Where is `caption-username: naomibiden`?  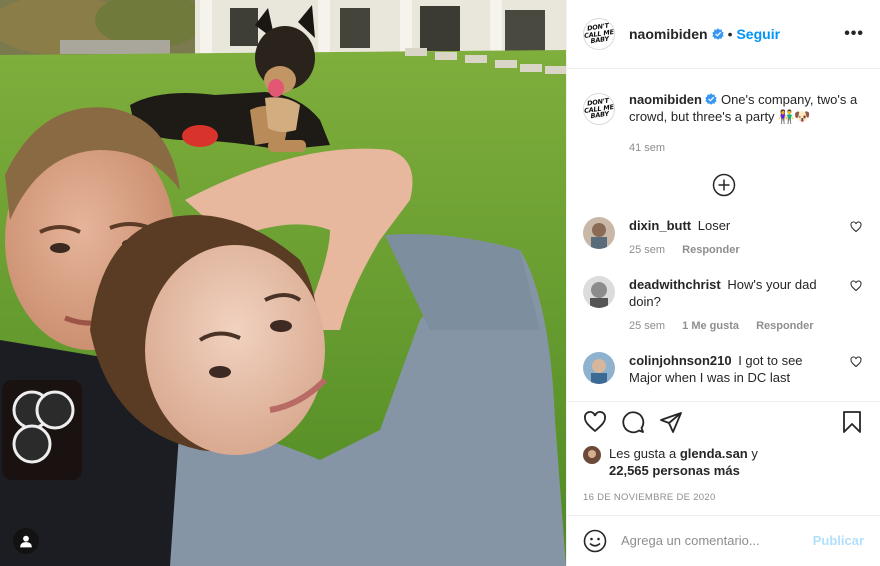 caption-username: naomibiden is located at coordinates (665, 99).